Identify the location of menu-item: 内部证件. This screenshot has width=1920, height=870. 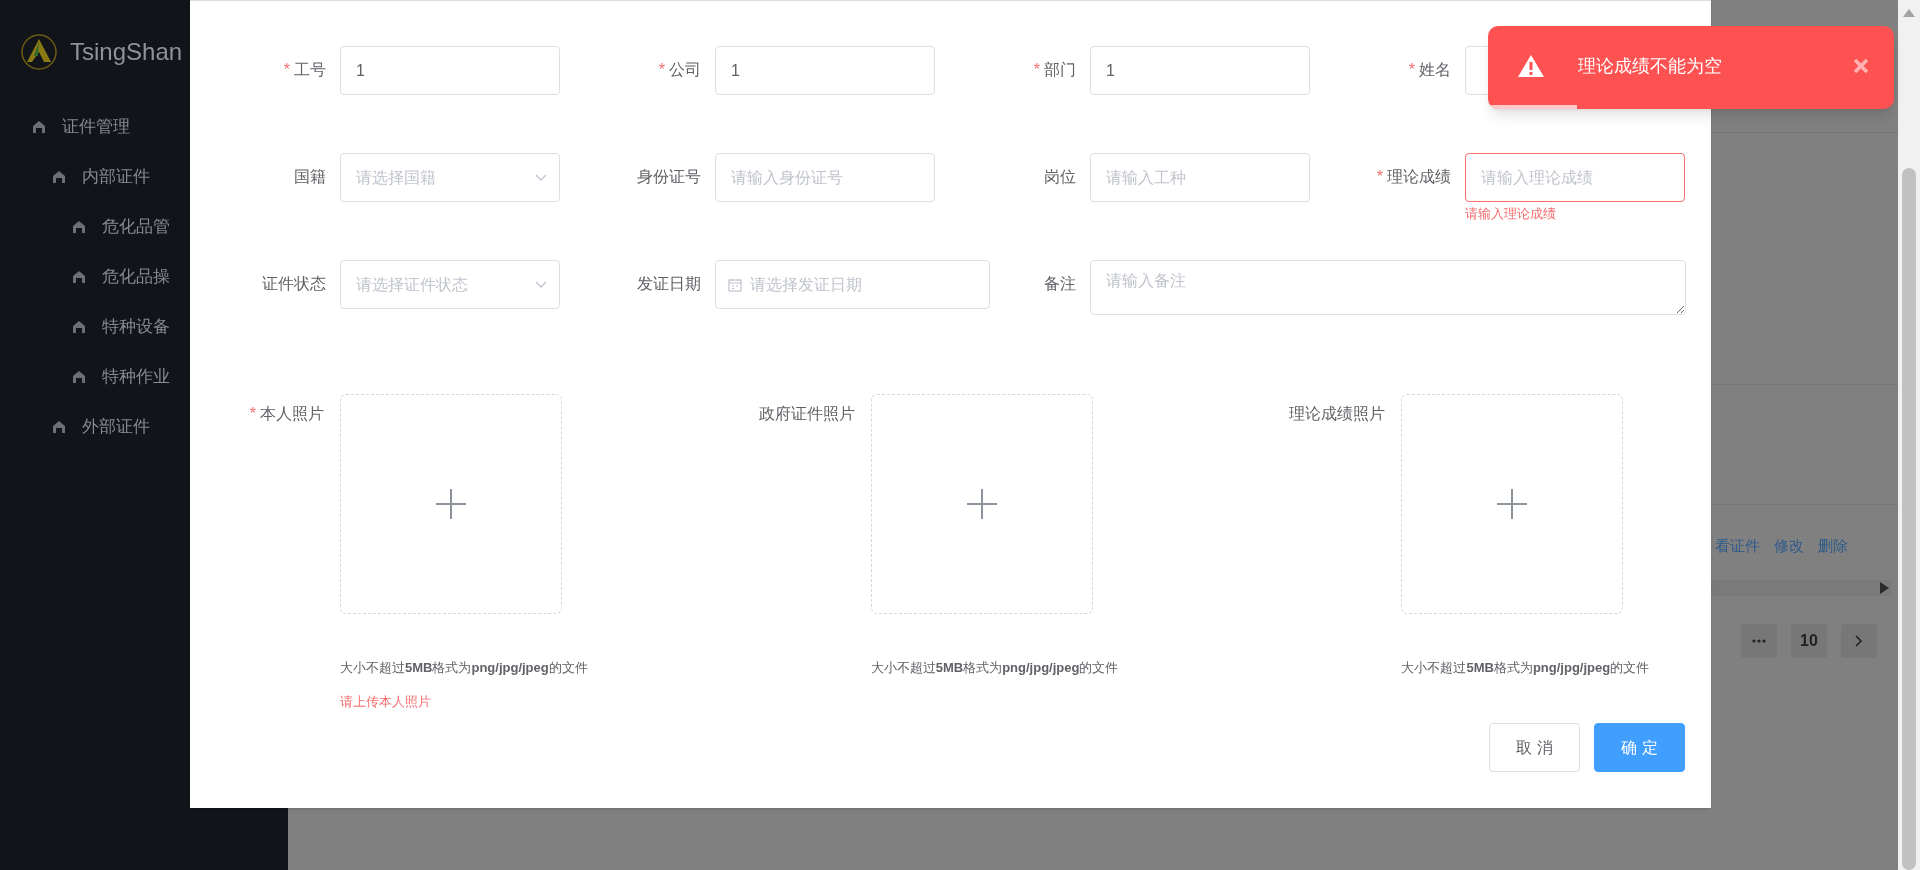
(95, 177).